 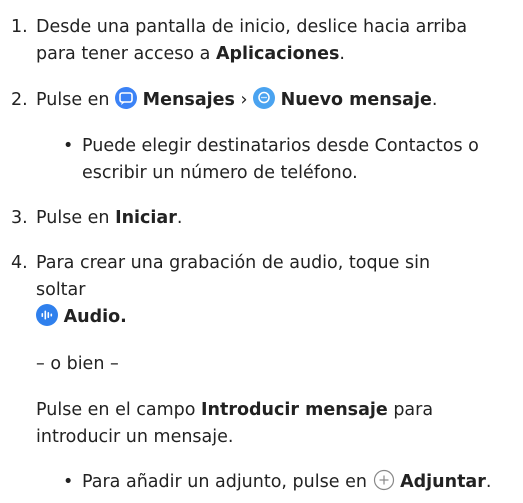 I want to click on audio-label: Audio., so click(x=95, y=317).